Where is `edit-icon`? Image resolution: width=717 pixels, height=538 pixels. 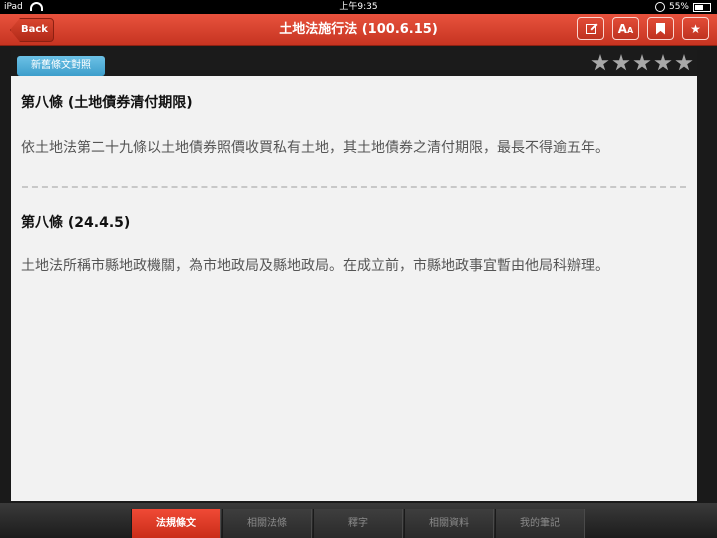 edit-icon is located at coordinates (590, 28).